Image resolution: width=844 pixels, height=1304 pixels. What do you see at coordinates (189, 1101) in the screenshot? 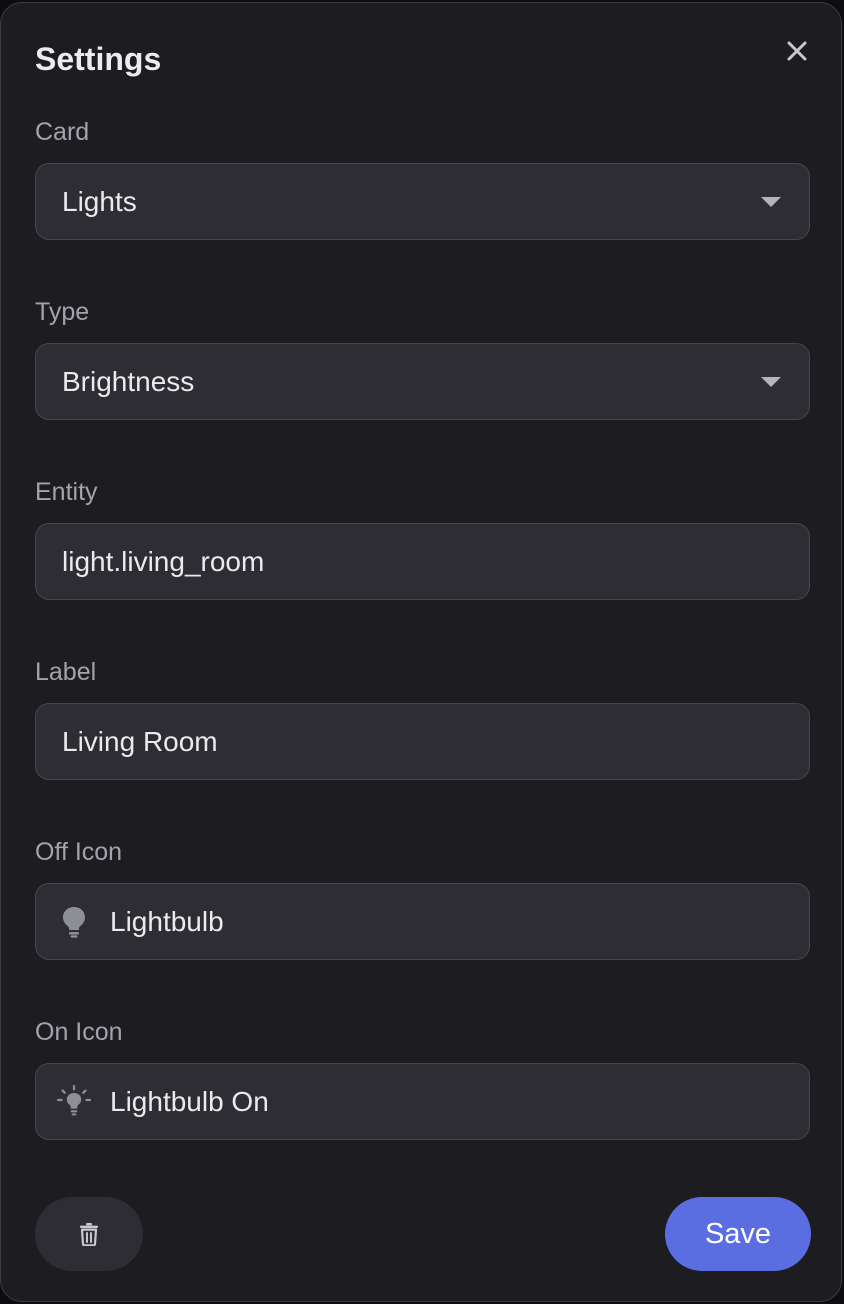
I see `on-icon-value: Lightbulb On` at bounding box center [189, 1101].